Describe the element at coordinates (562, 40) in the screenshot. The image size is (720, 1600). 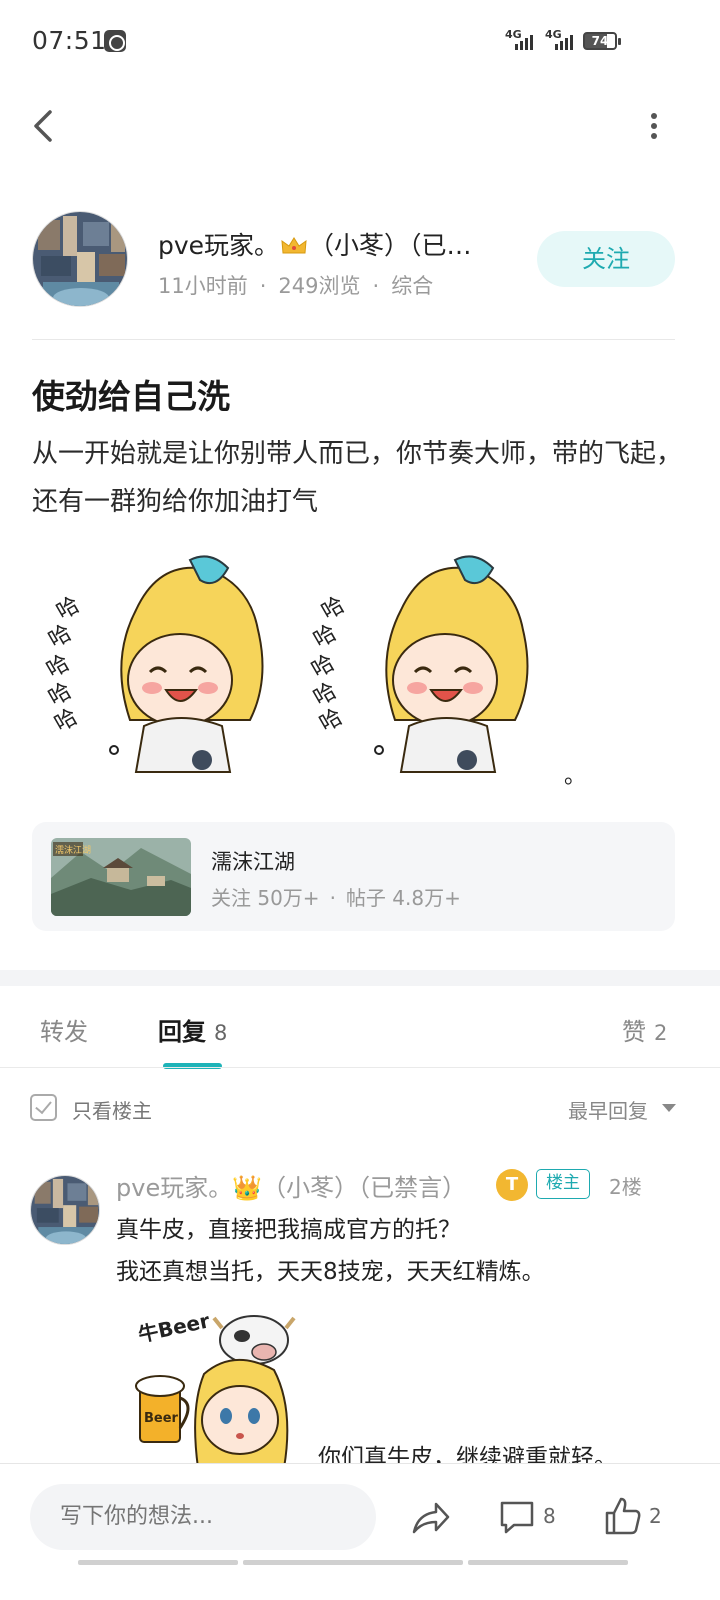
I see `signal-icon-2: 4G` at that location.